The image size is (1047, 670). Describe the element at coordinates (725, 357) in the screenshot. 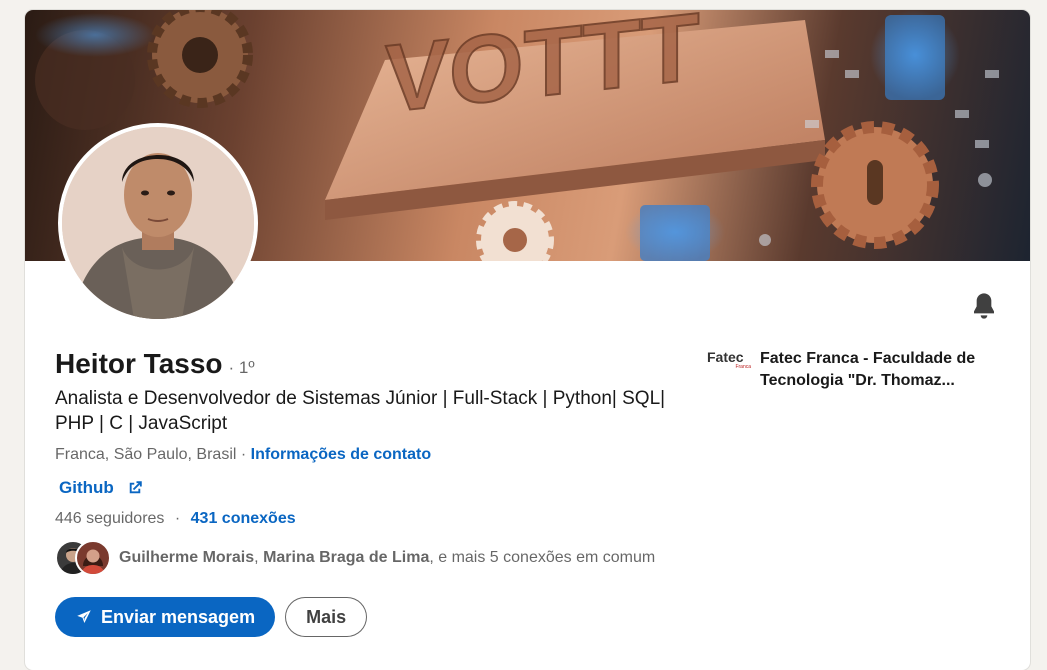

I see `school-logo-text: Fatec` at that location.